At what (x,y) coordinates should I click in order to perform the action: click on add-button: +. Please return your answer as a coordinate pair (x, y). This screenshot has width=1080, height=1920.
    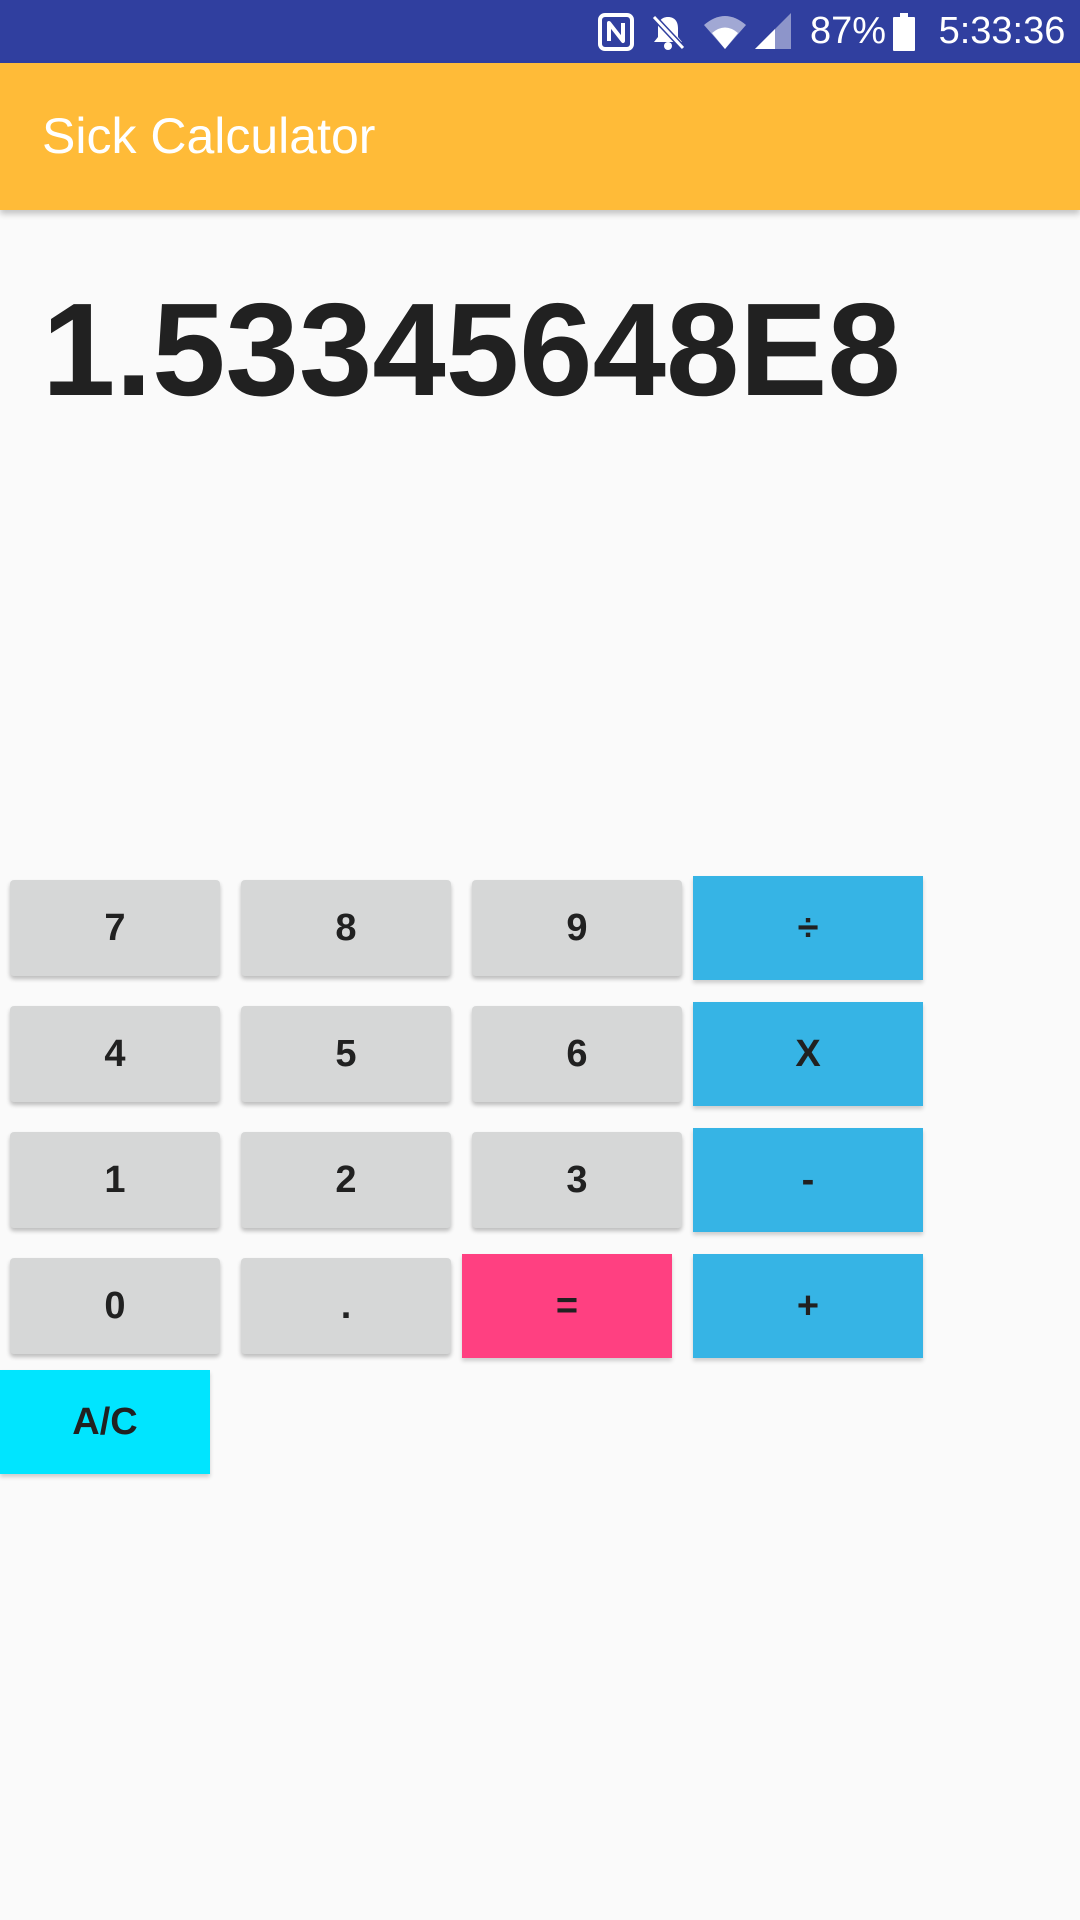
    Looking at the image, I should click on (808, 1306).